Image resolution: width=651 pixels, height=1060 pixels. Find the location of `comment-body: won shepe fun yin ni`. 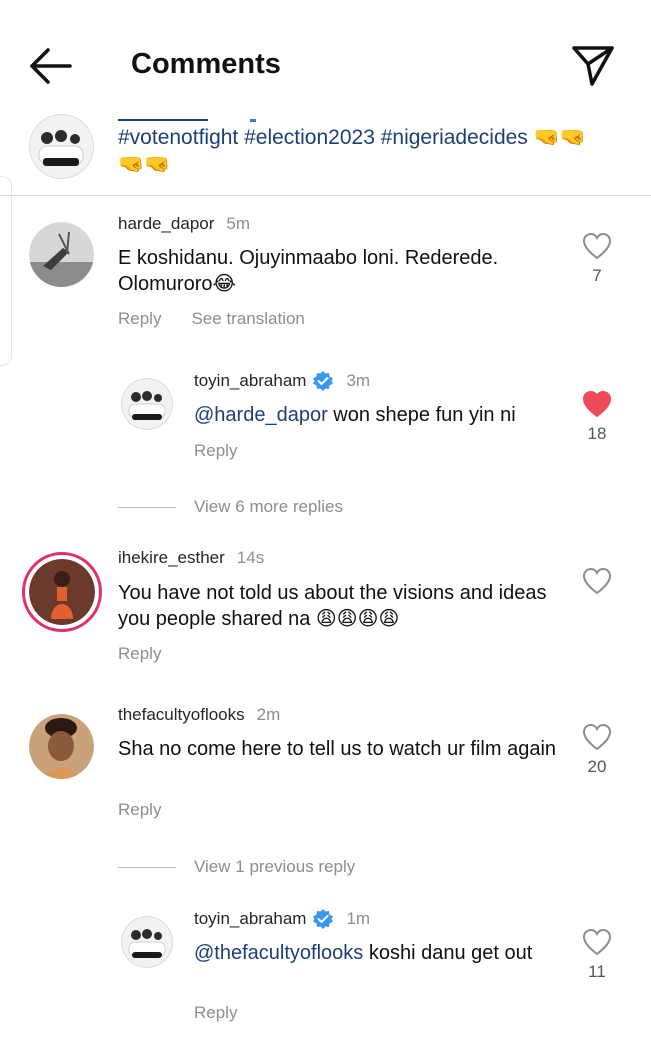

comment-body: won shepe fun yin ni is located at coordinates (421, 415).